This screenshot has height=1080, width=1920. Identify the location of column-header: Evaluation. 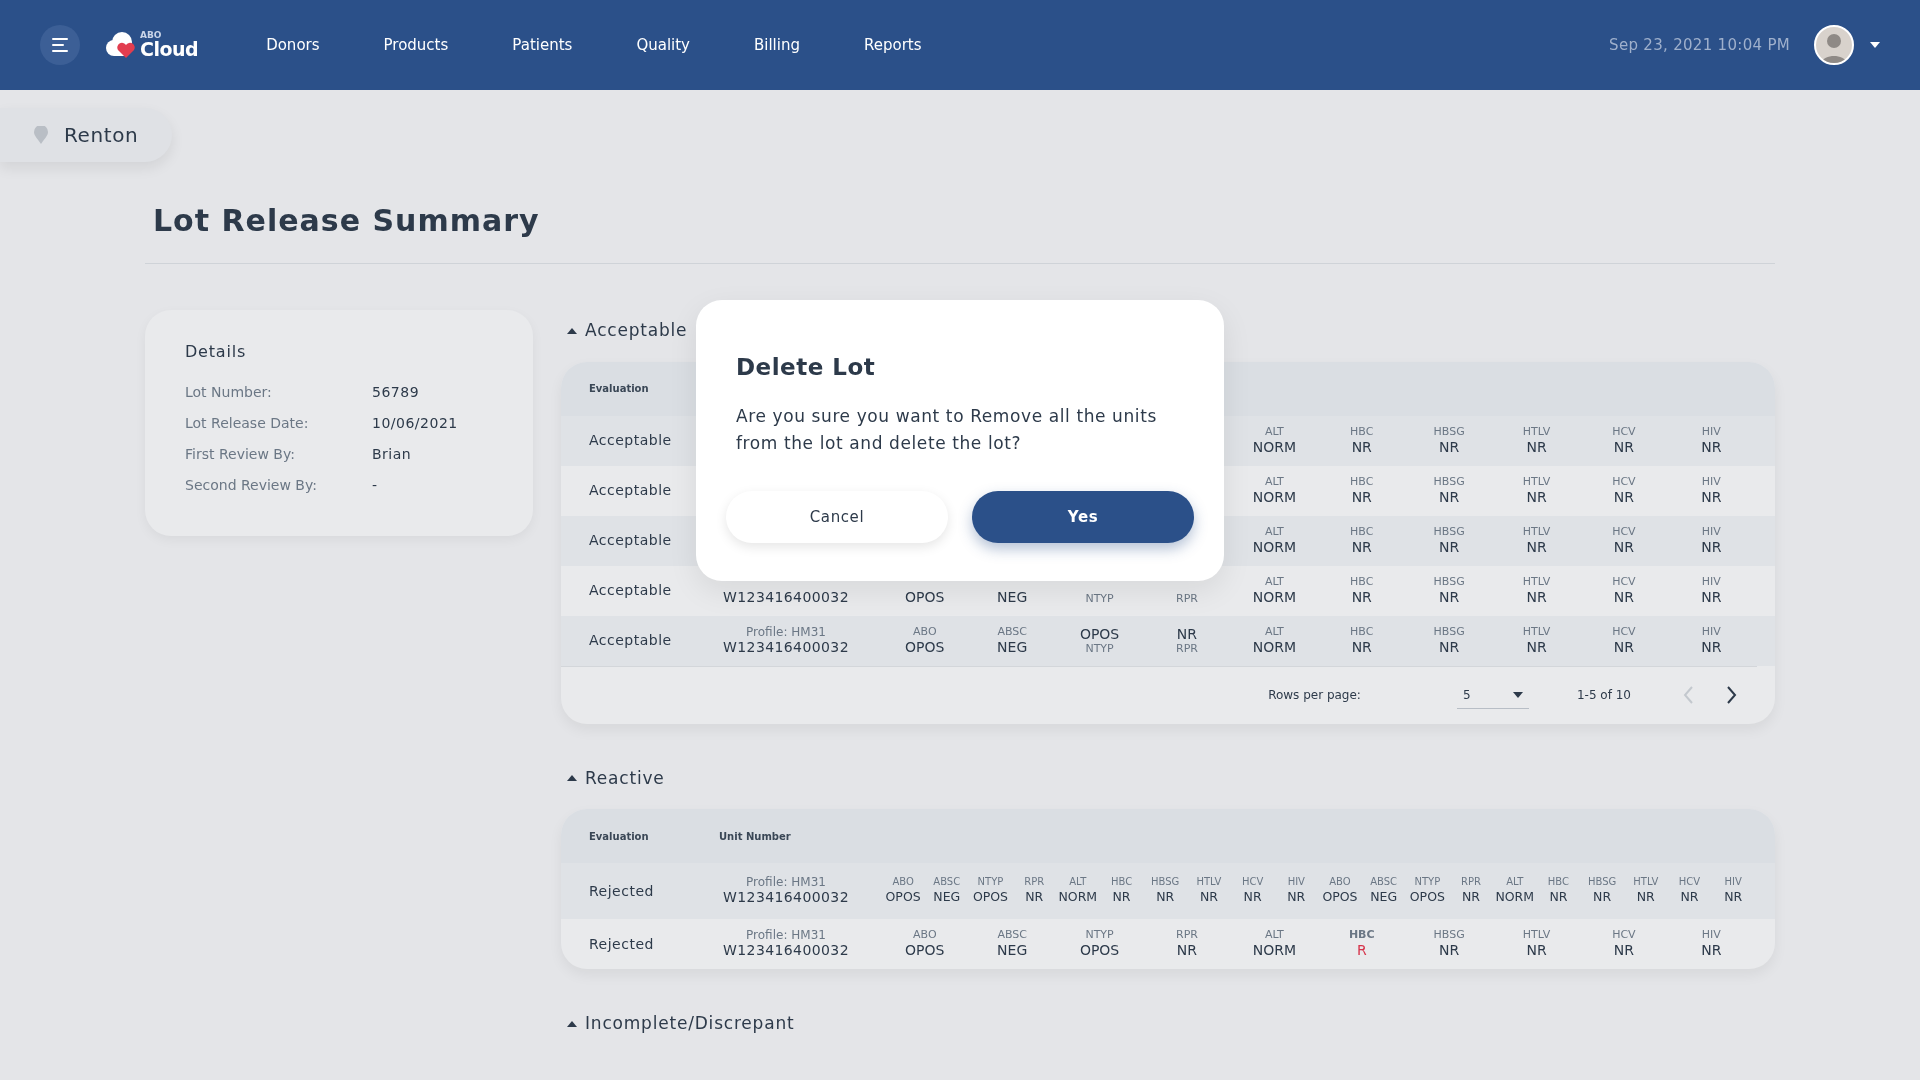
(619, 389).